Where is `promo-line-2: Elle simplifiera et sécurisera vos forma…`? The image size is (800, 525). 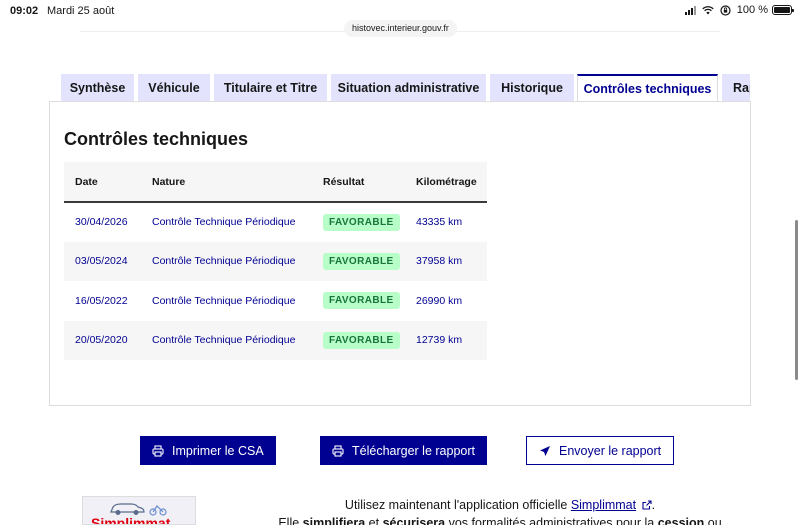 promo-line-2: Elle simplifiera et sécurisera vos forma… is located at coordinates (500, 519).